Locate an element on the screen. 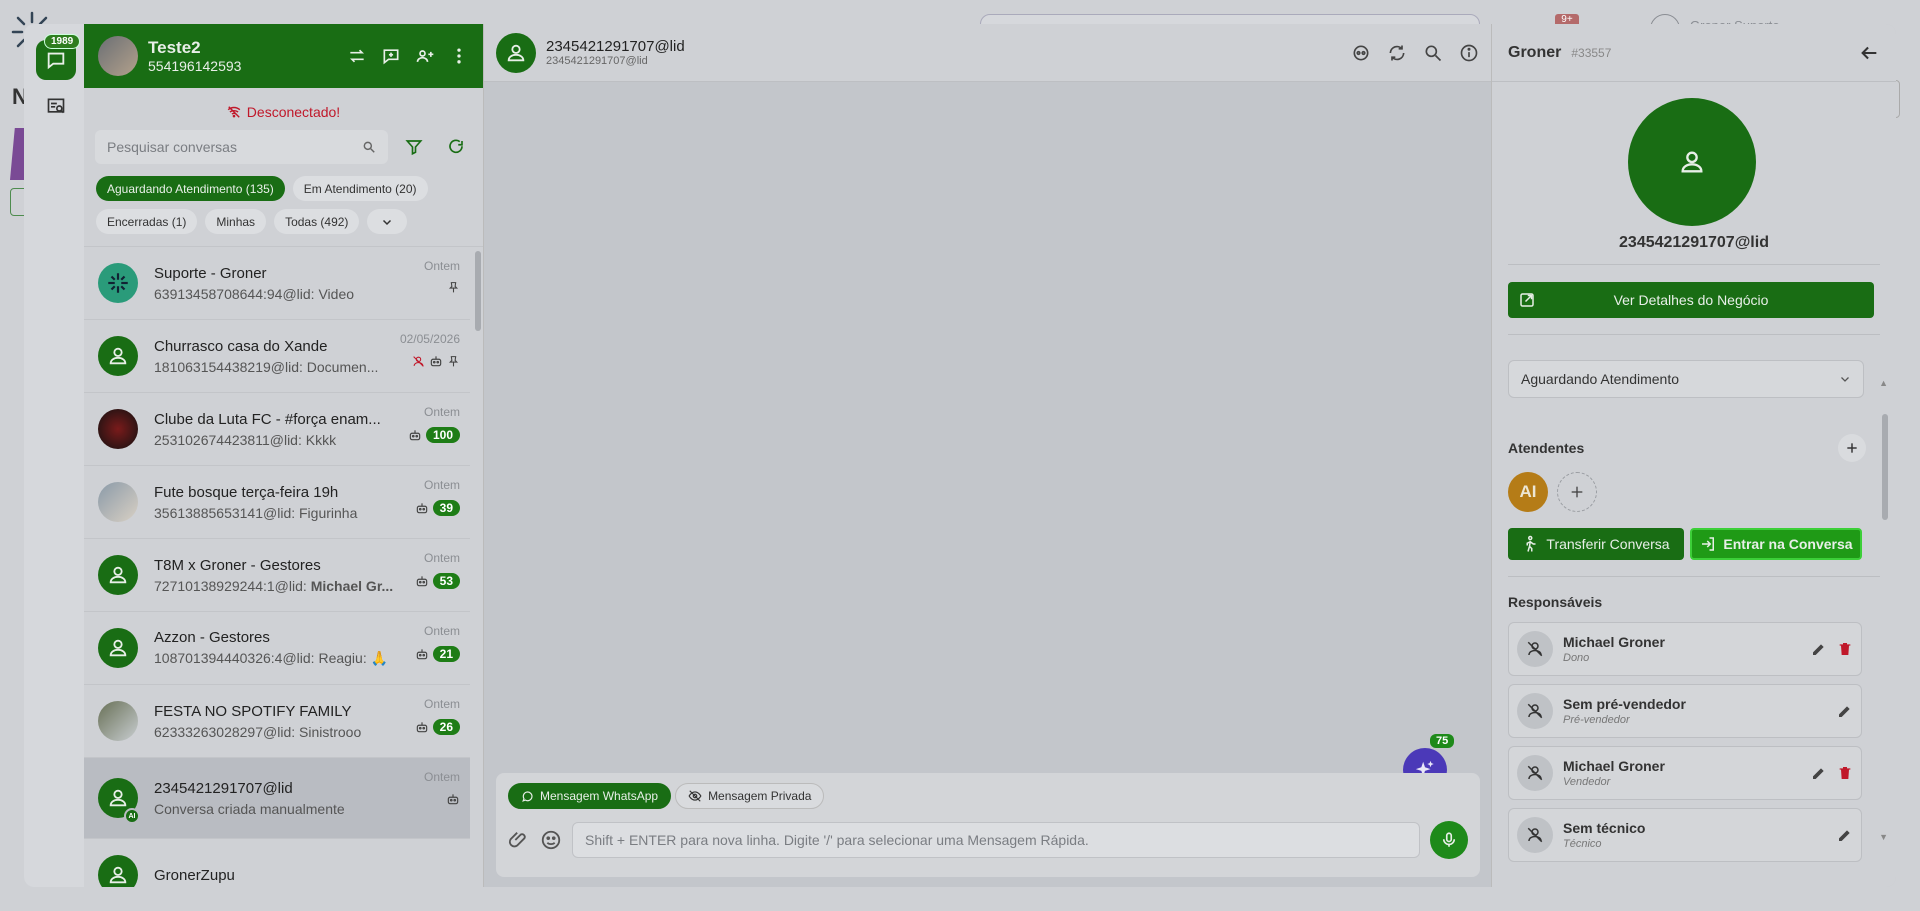  conversation-time: 02/05/2026 is located at coordinates (429, 339).